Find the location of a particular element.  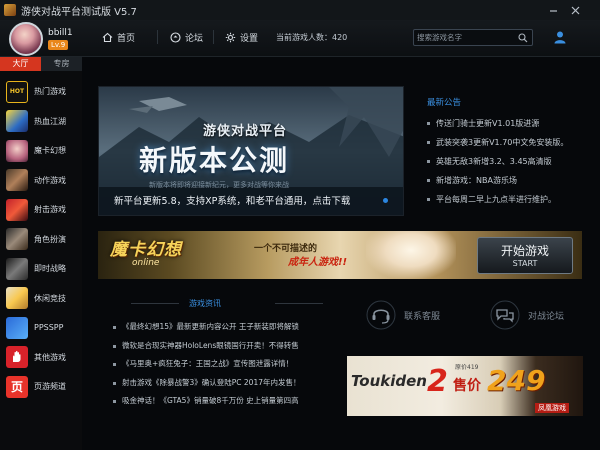

nav-settings-label: 设置 is located at coordinates (249, 39).